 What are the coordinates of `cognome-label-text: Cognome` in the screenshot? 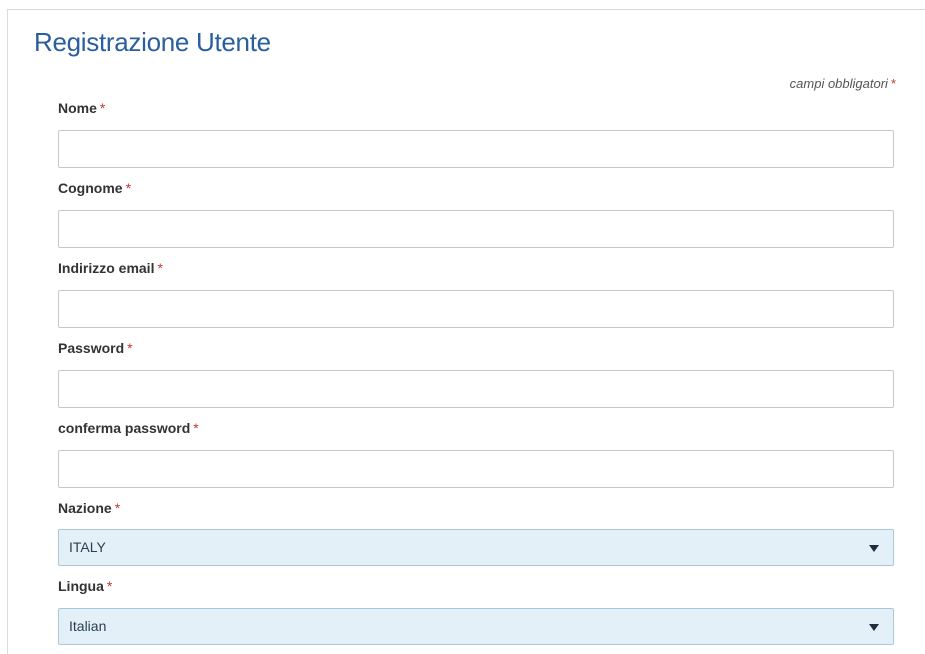 It's located at (90, 188).